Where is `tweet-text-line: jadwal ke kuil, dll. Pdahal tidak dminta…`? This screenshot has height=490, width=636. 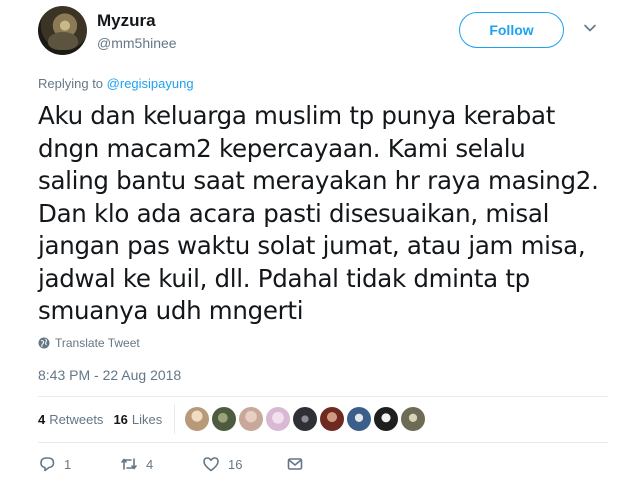 tweet-text-line: jadwal ke kuil, dll. Pdahal tidak dminta… is located at coordinates (284, 278).